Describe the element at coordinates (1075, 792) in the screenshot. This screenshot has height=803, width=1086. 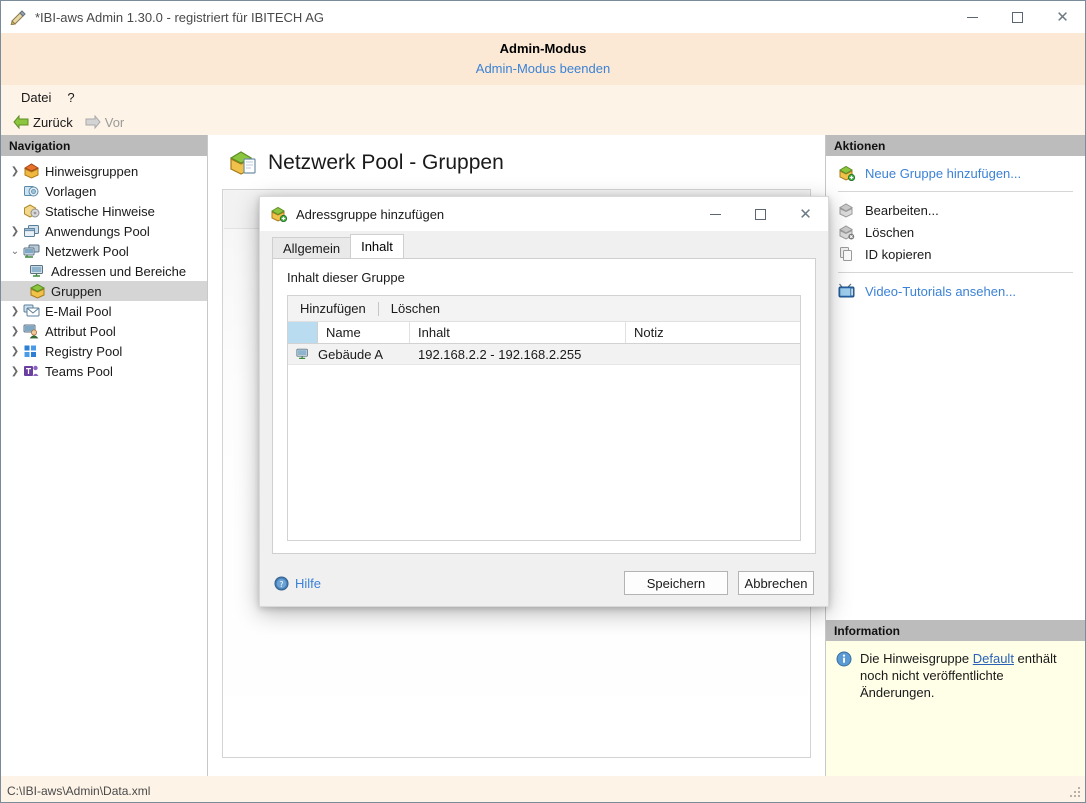
I see `resize-grip-icon` at that location.